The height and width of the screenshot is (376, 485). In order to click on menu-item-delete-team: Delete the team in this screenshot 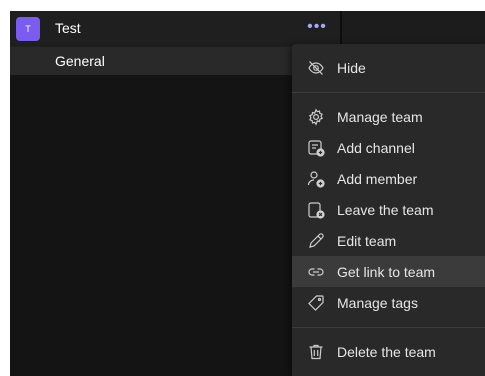, I will do `click(388, 351)`.